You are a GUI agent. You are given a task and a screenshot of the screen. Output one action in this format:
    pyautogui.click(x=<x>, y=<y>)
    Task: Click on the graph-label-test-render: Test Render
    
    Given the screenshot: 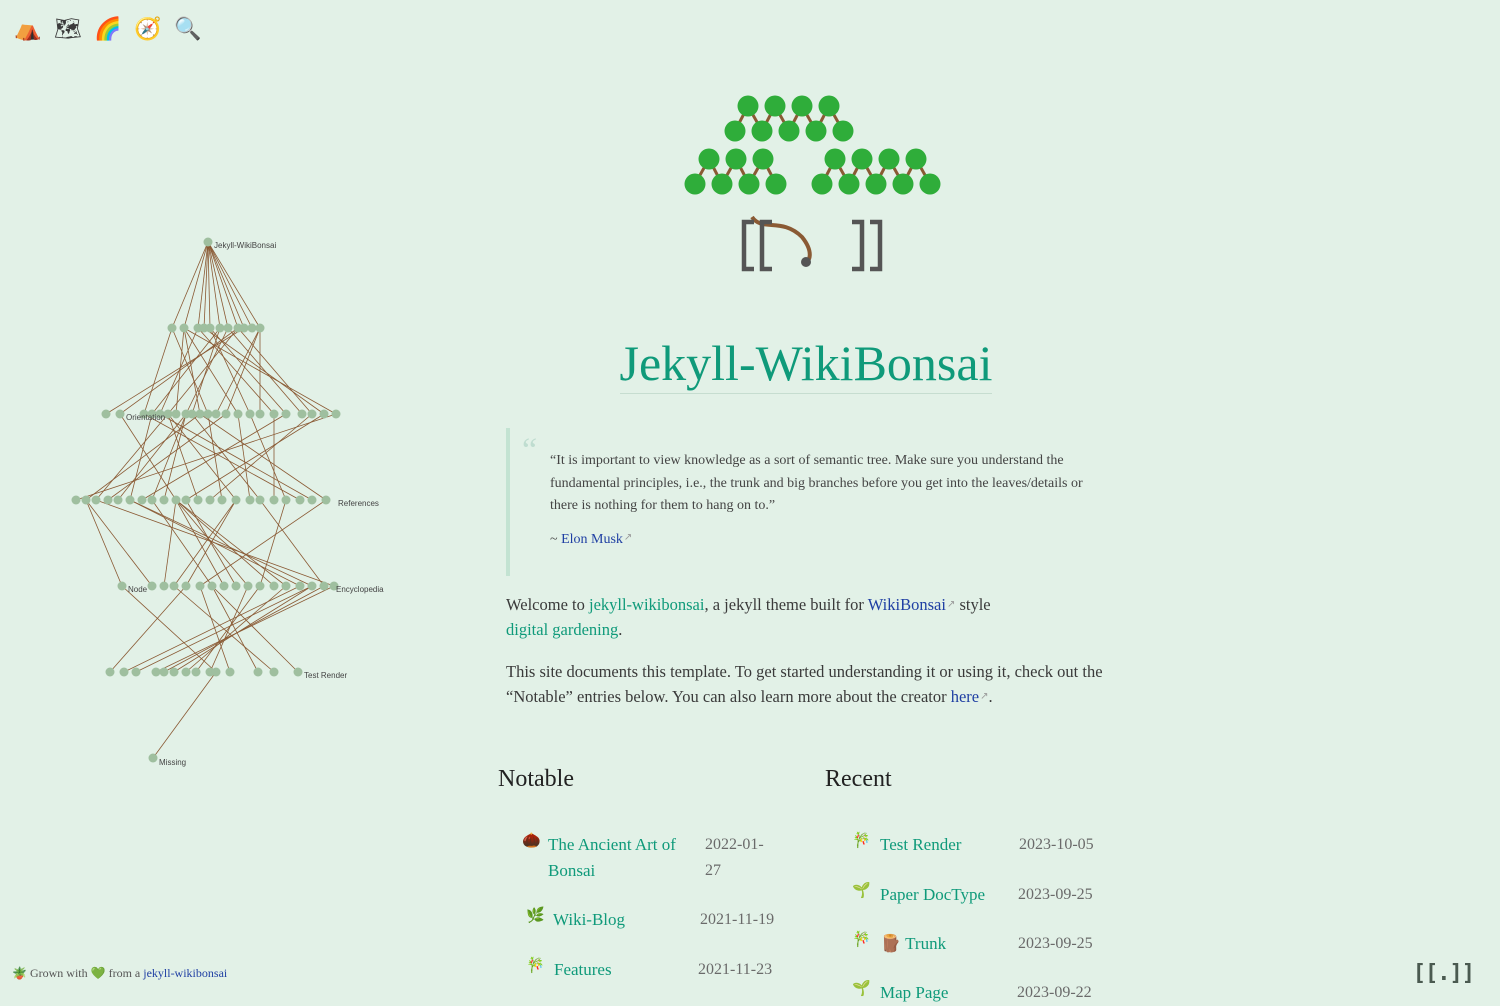 What is the action you would take?
    pyautogui.click(x=325, y=675)
    